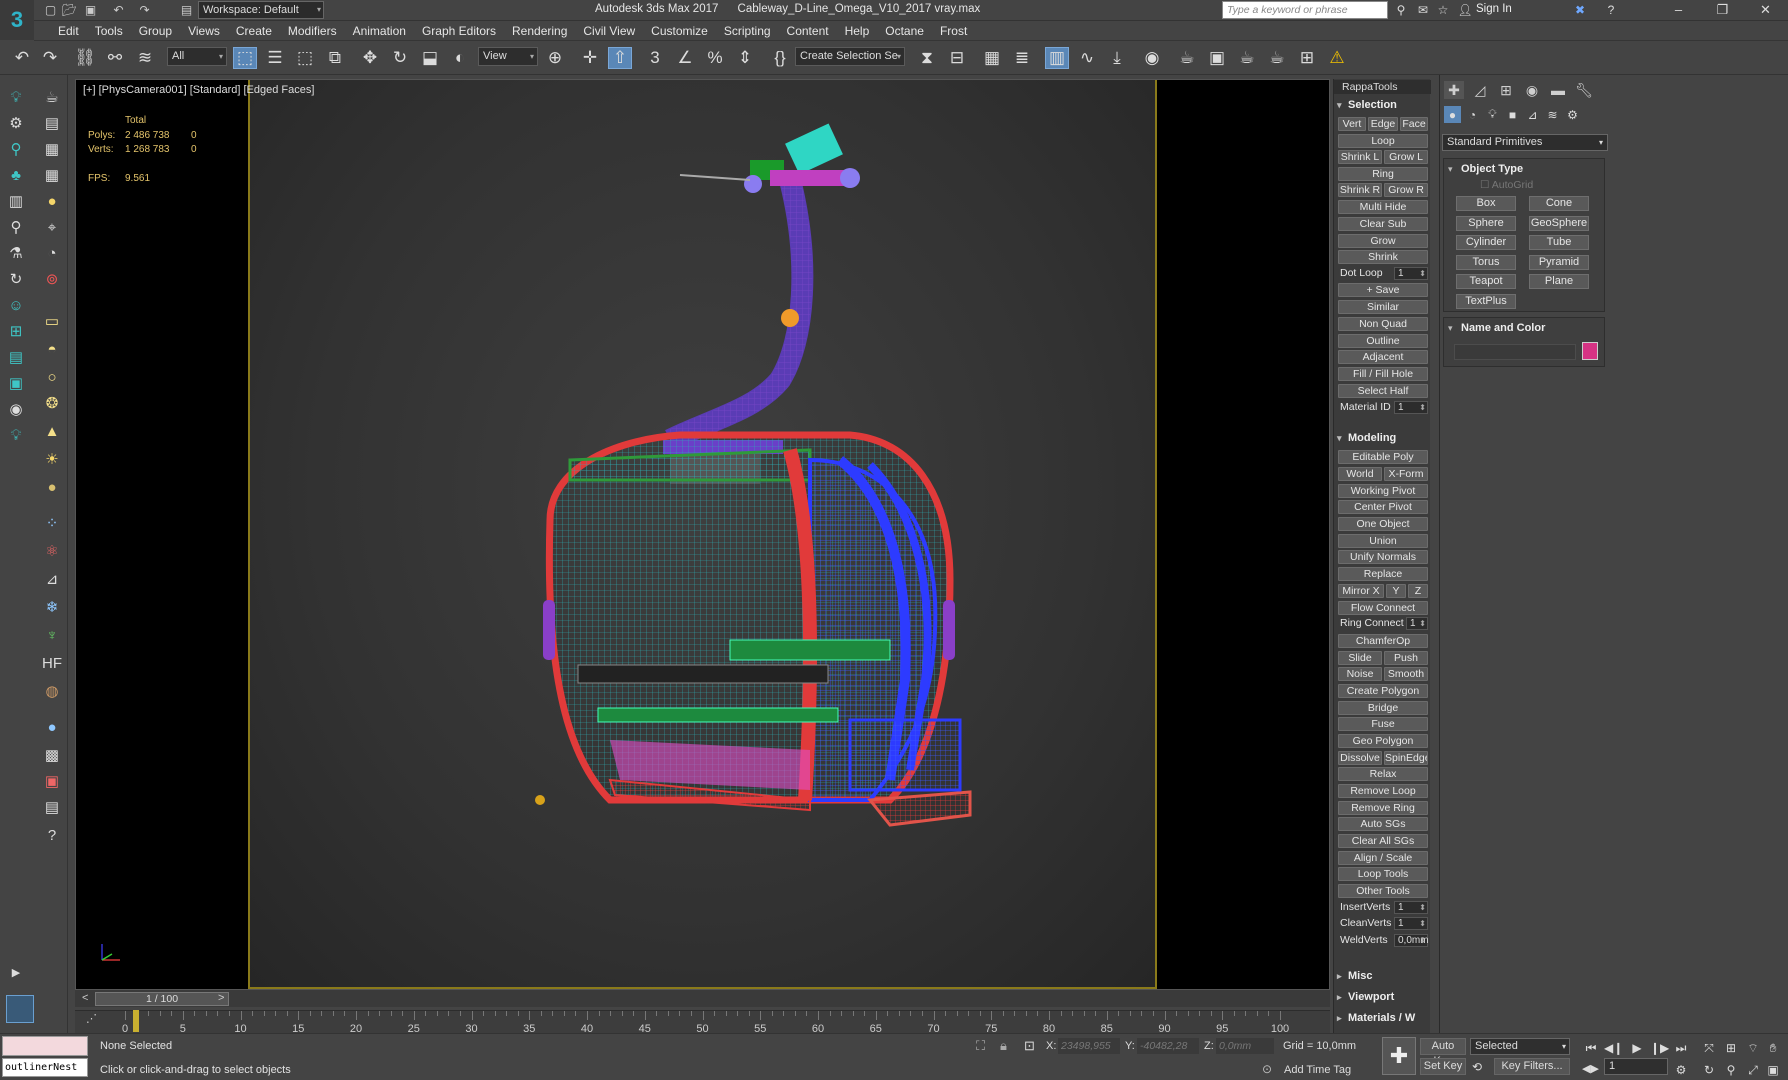 Image resolution: width=1788 pixels, height=1080 pixels. I want to click on toggle-ribbon-icon: ▥, so click(1057, 58).